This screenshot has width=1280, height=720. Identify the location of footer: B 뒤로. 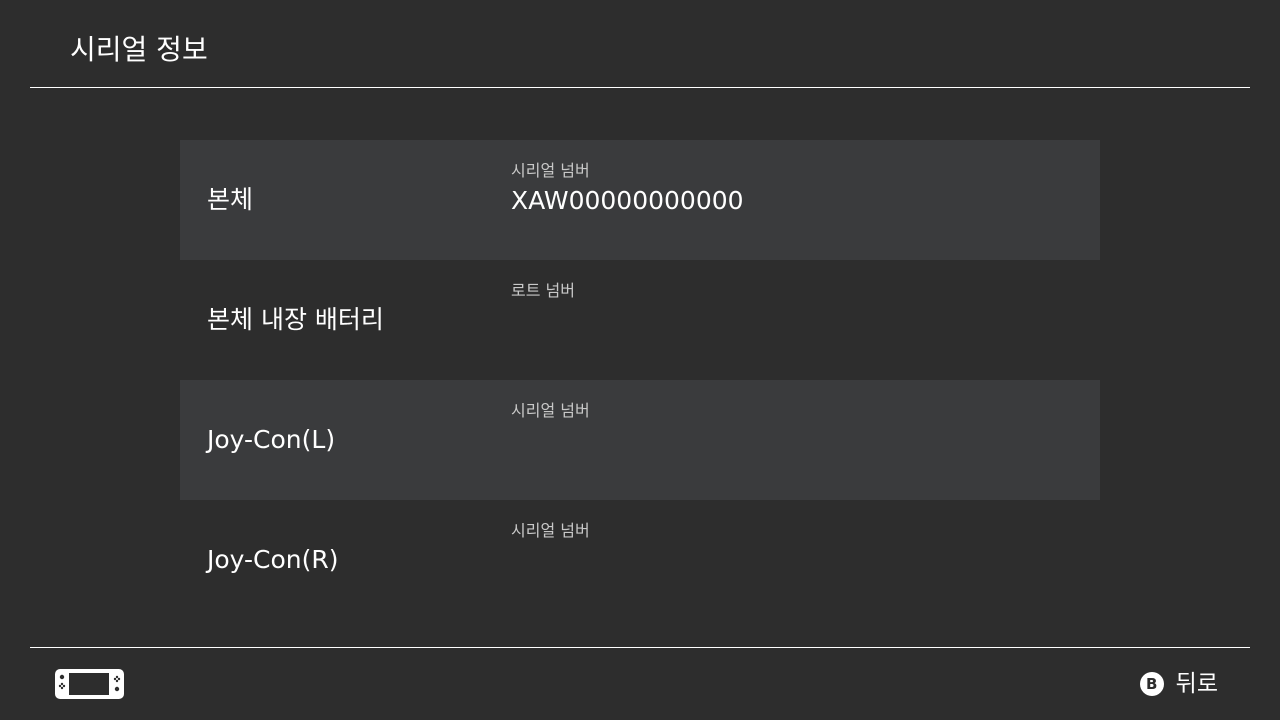
(640, 684).